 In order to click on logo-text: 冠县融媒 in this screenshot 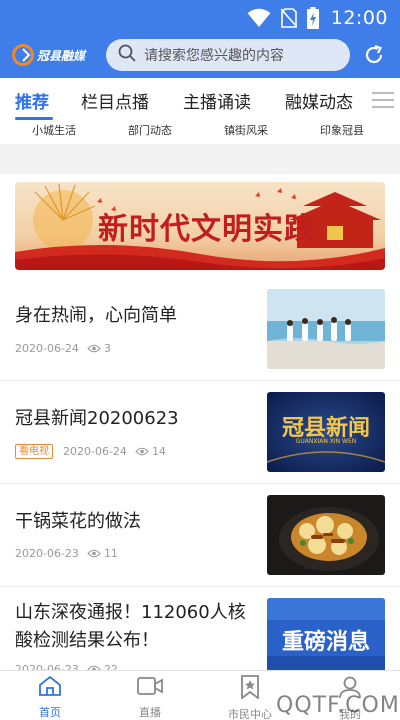, I will do `click(61, 55)`.